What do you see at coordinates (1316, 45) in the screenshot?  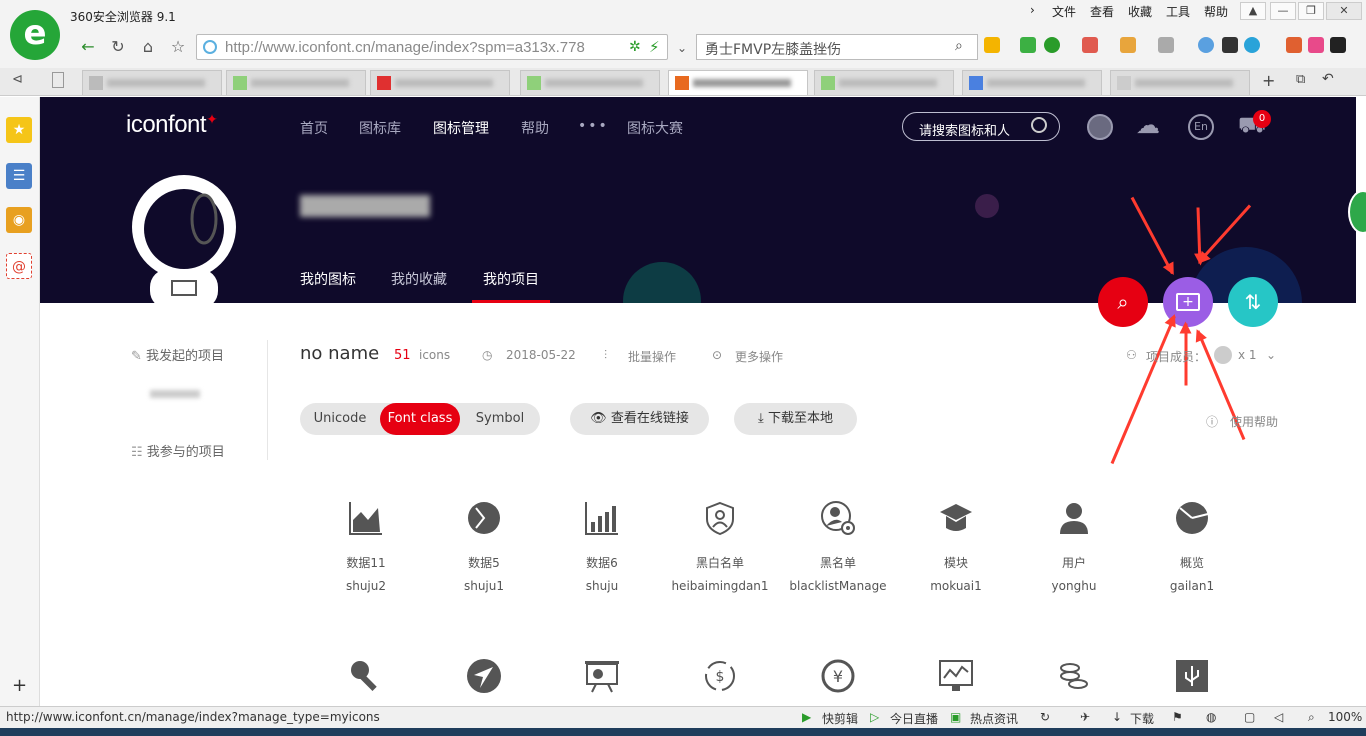 I see `shopping-icon` at bounding box center [1316, 45].